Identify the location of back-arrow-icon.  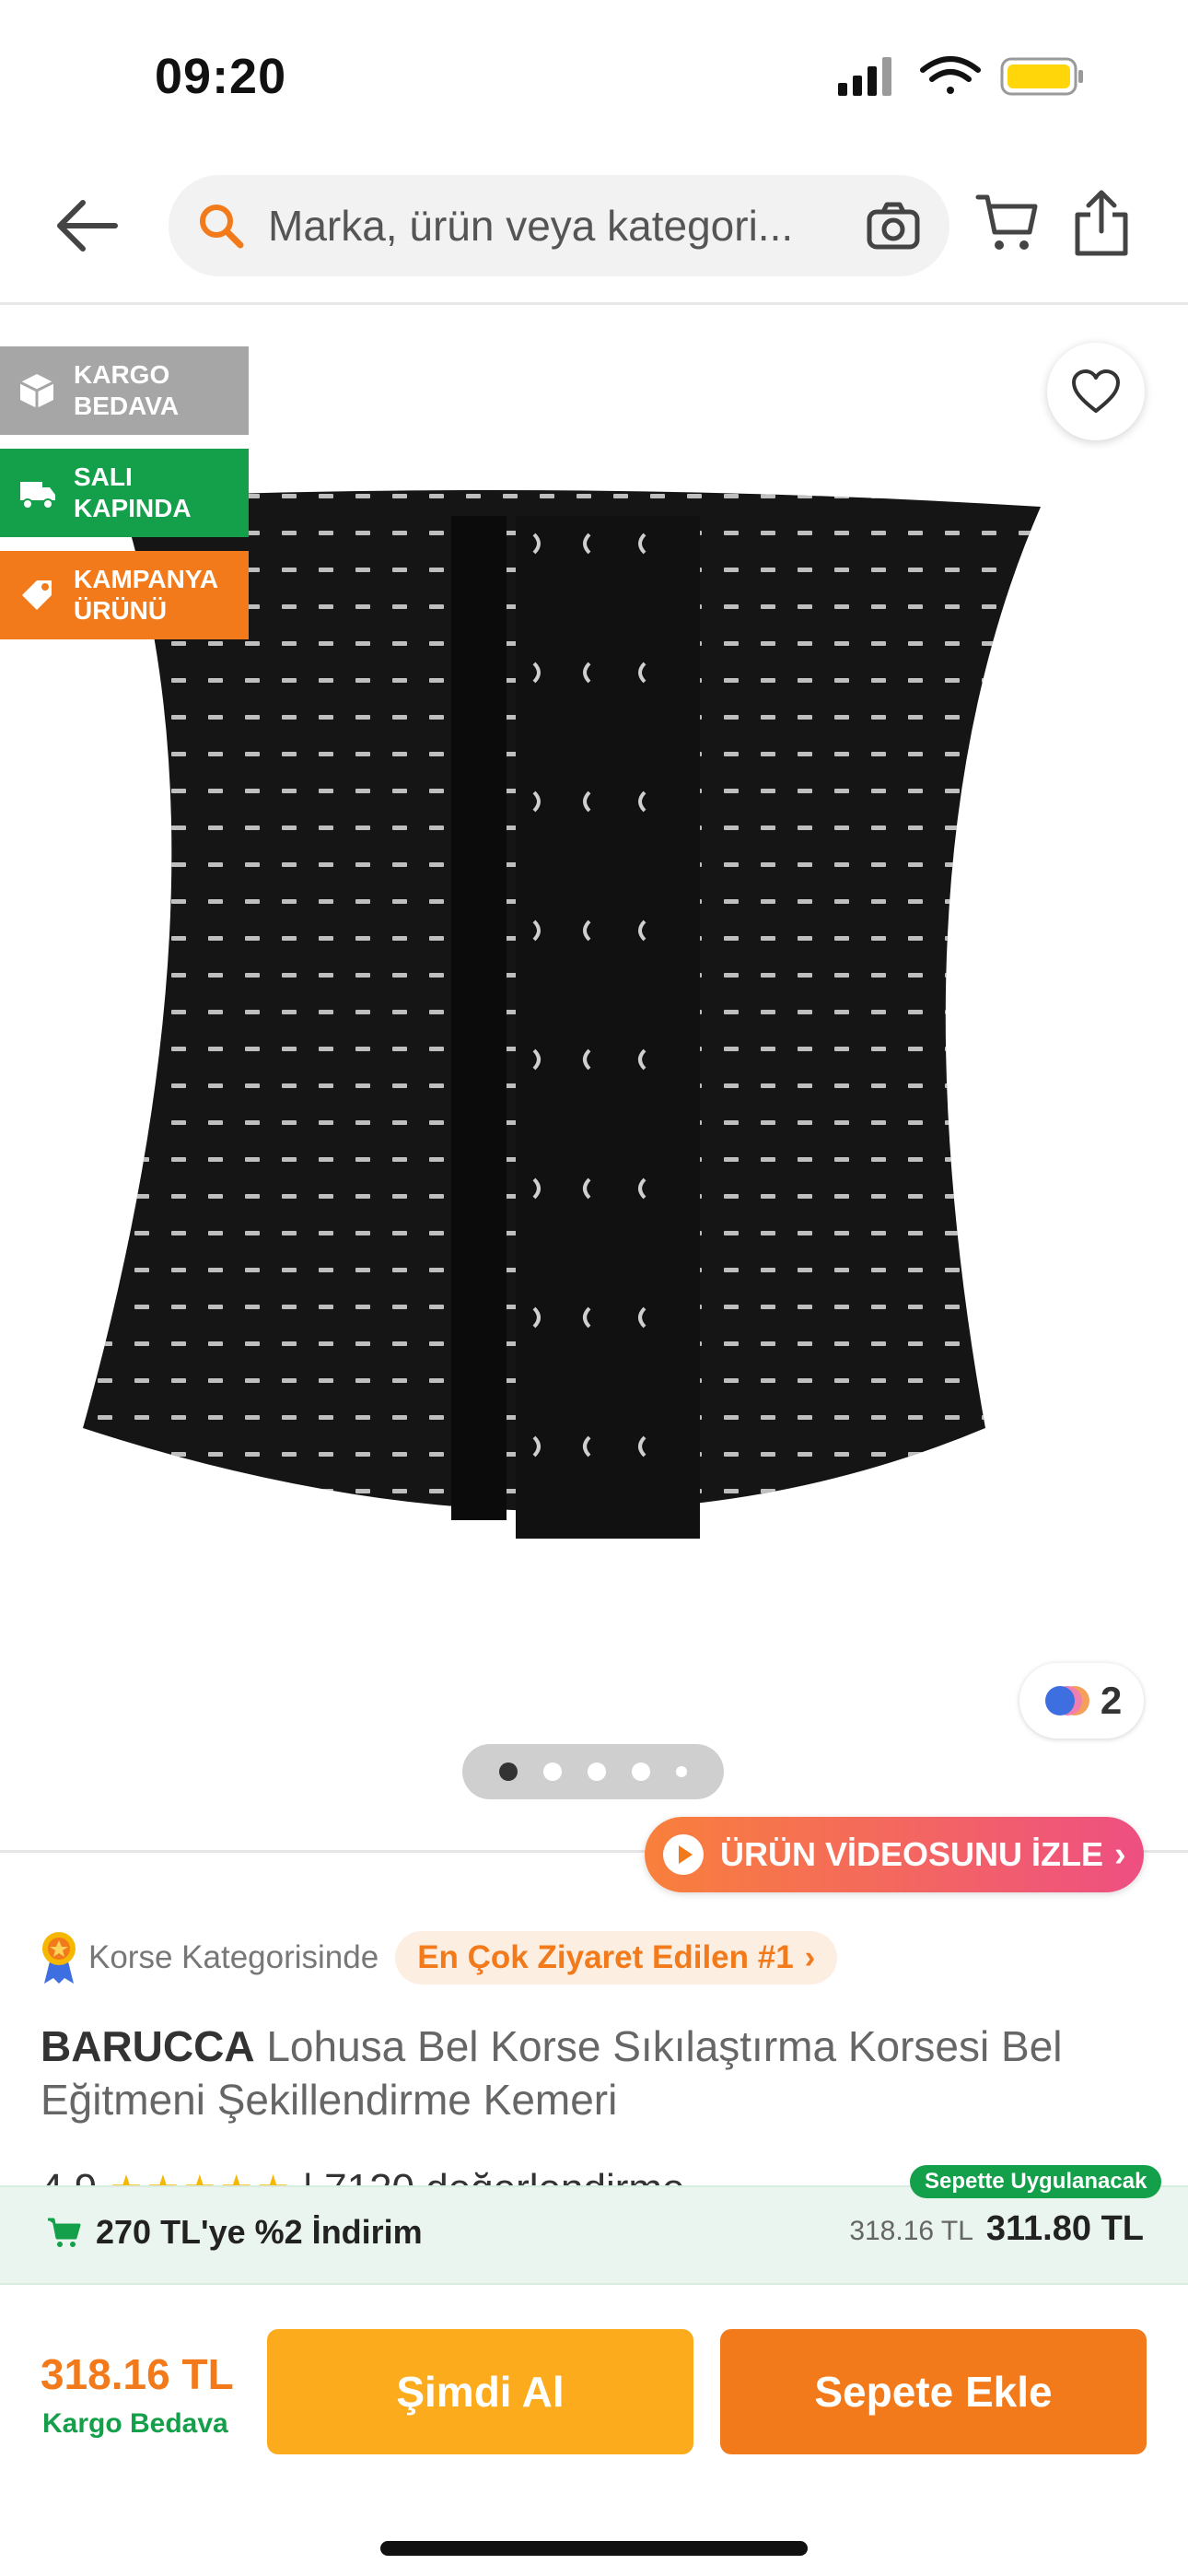
(87, 225).